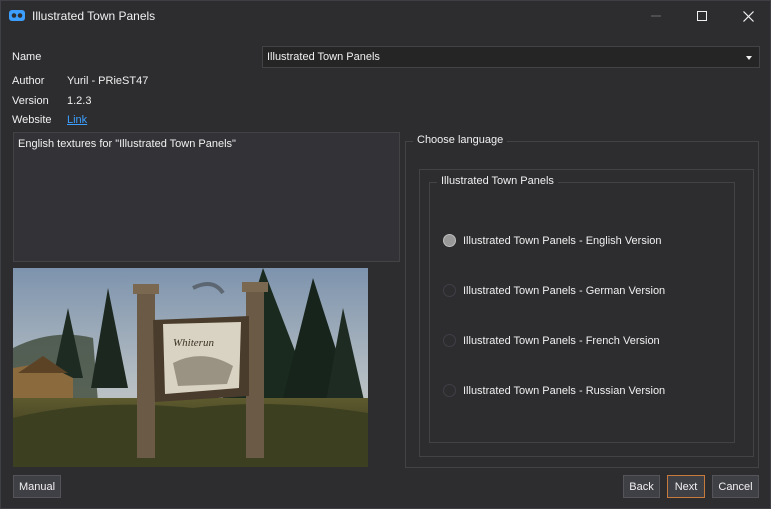 Image resolution: width=771 pixels, height=509 pixels. What do you see at coordinates (497, 181) in the screenshot?
I see `language-options-title: Illustrated Town Panels` at bounding box center [497, 181].